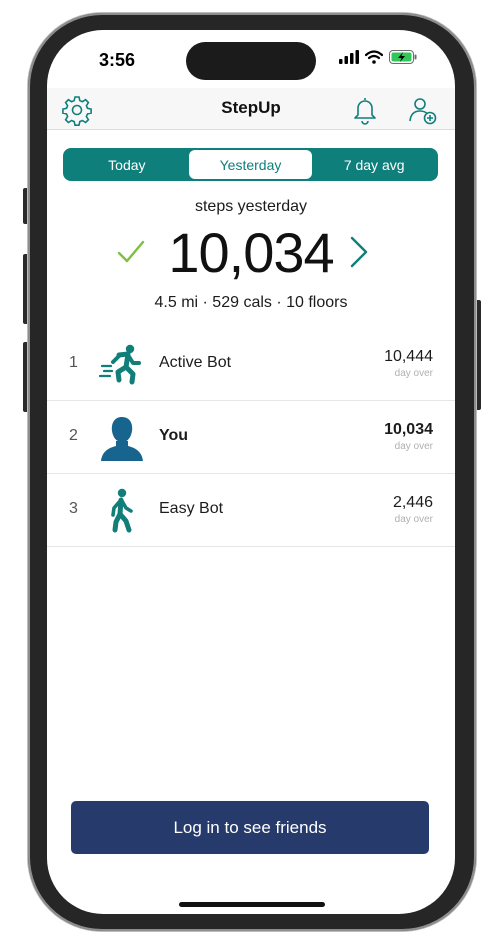  Describe the element at coordinates (251, 364) in the screenshot. I see `leaderboard-row: 1 Active Bot 10,444 day over` at that location.